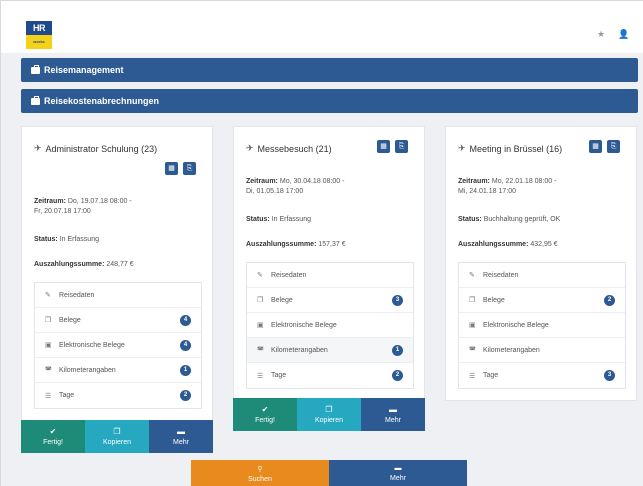 Image resolution: width=643 pixels, height=486 pixels. I want to click on list-item-belege: ❐ Belege 4, so click(118, 320).